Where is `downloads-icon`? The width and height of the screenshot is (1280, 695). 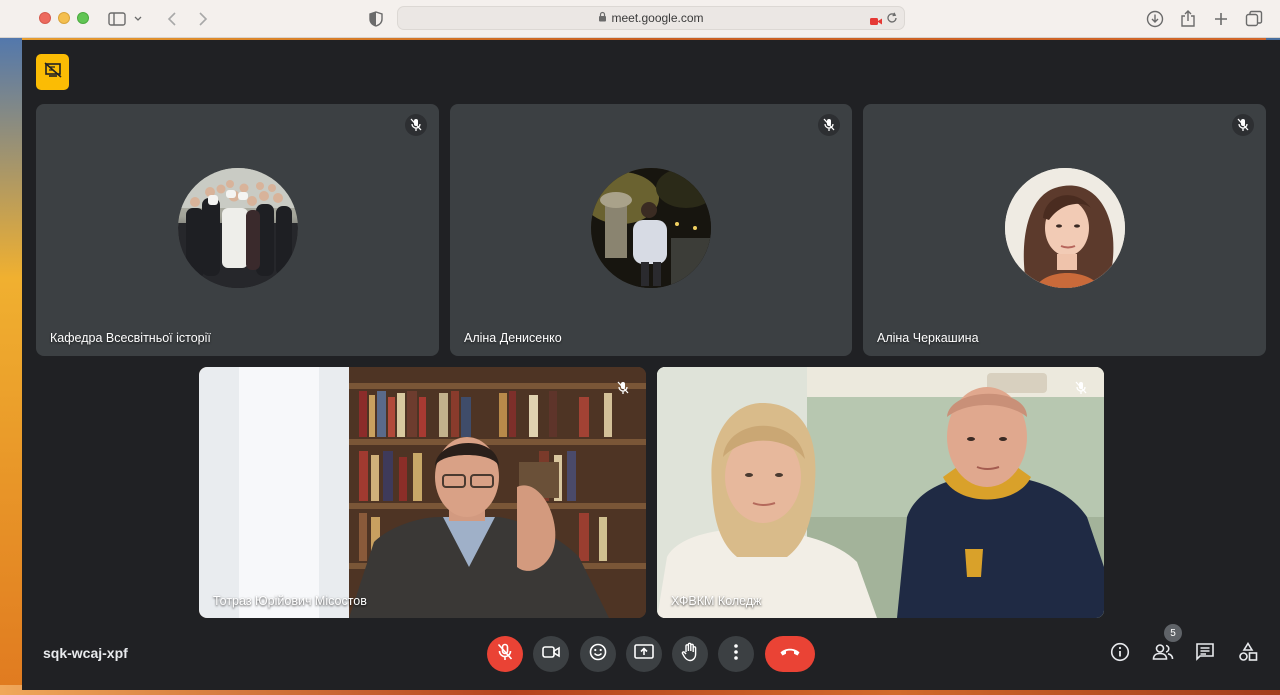 downloads-icon is located at coordinates (1155, 19).